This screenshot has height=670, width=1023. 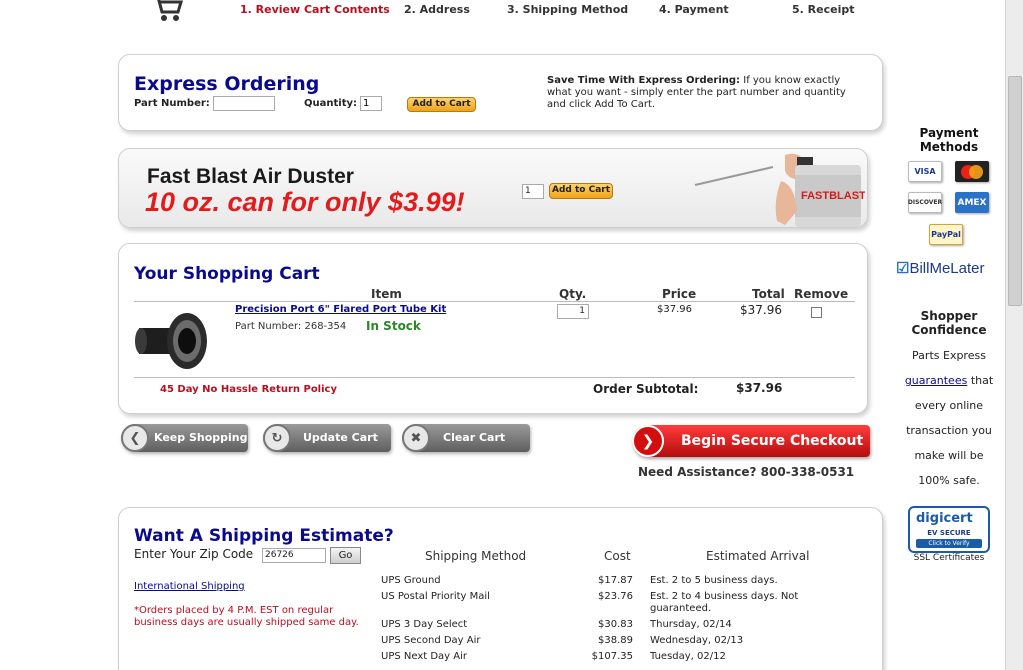 What do you see at coordinates (646, 389) in the screenshot?
I see `subtotal-label: Order Subtotal:` at bounding box center [646, 389].